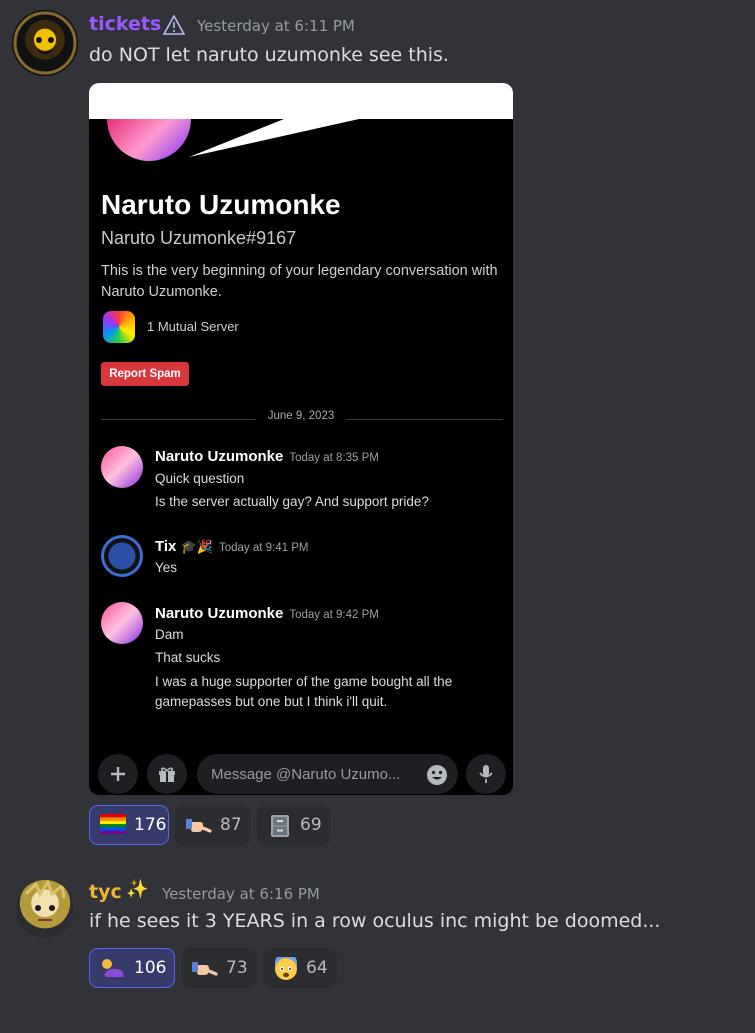  What do you see at coordinates (169, 634) in the screenshot?
I see `chat-line: Dam` at bounding box center [169, 634].